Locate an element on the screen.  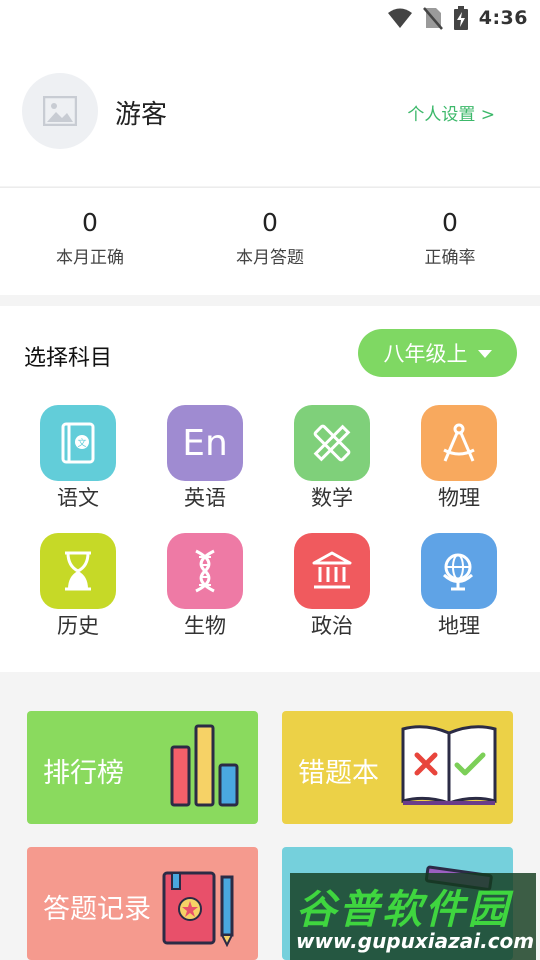
watermark-url: www.gupuxiazai.com is located at coordinates (415, 941).